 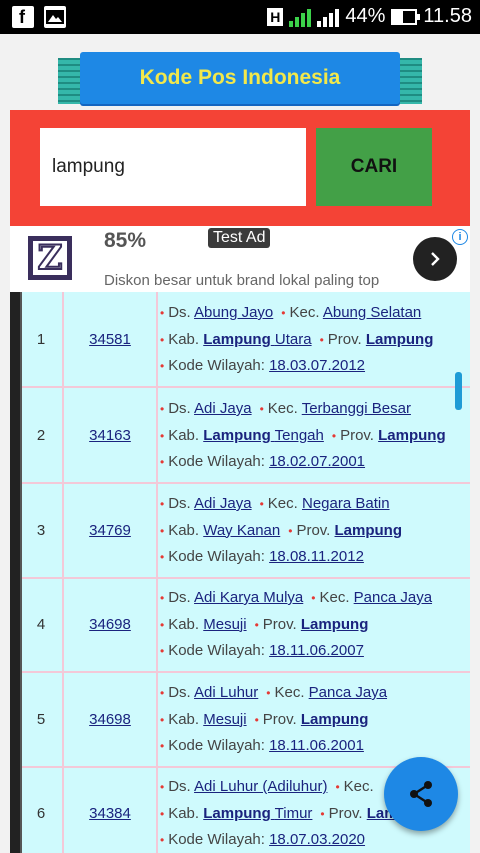 I want to click on kabupaten-link: Lampung Tengah, so click(x=263, y=435).